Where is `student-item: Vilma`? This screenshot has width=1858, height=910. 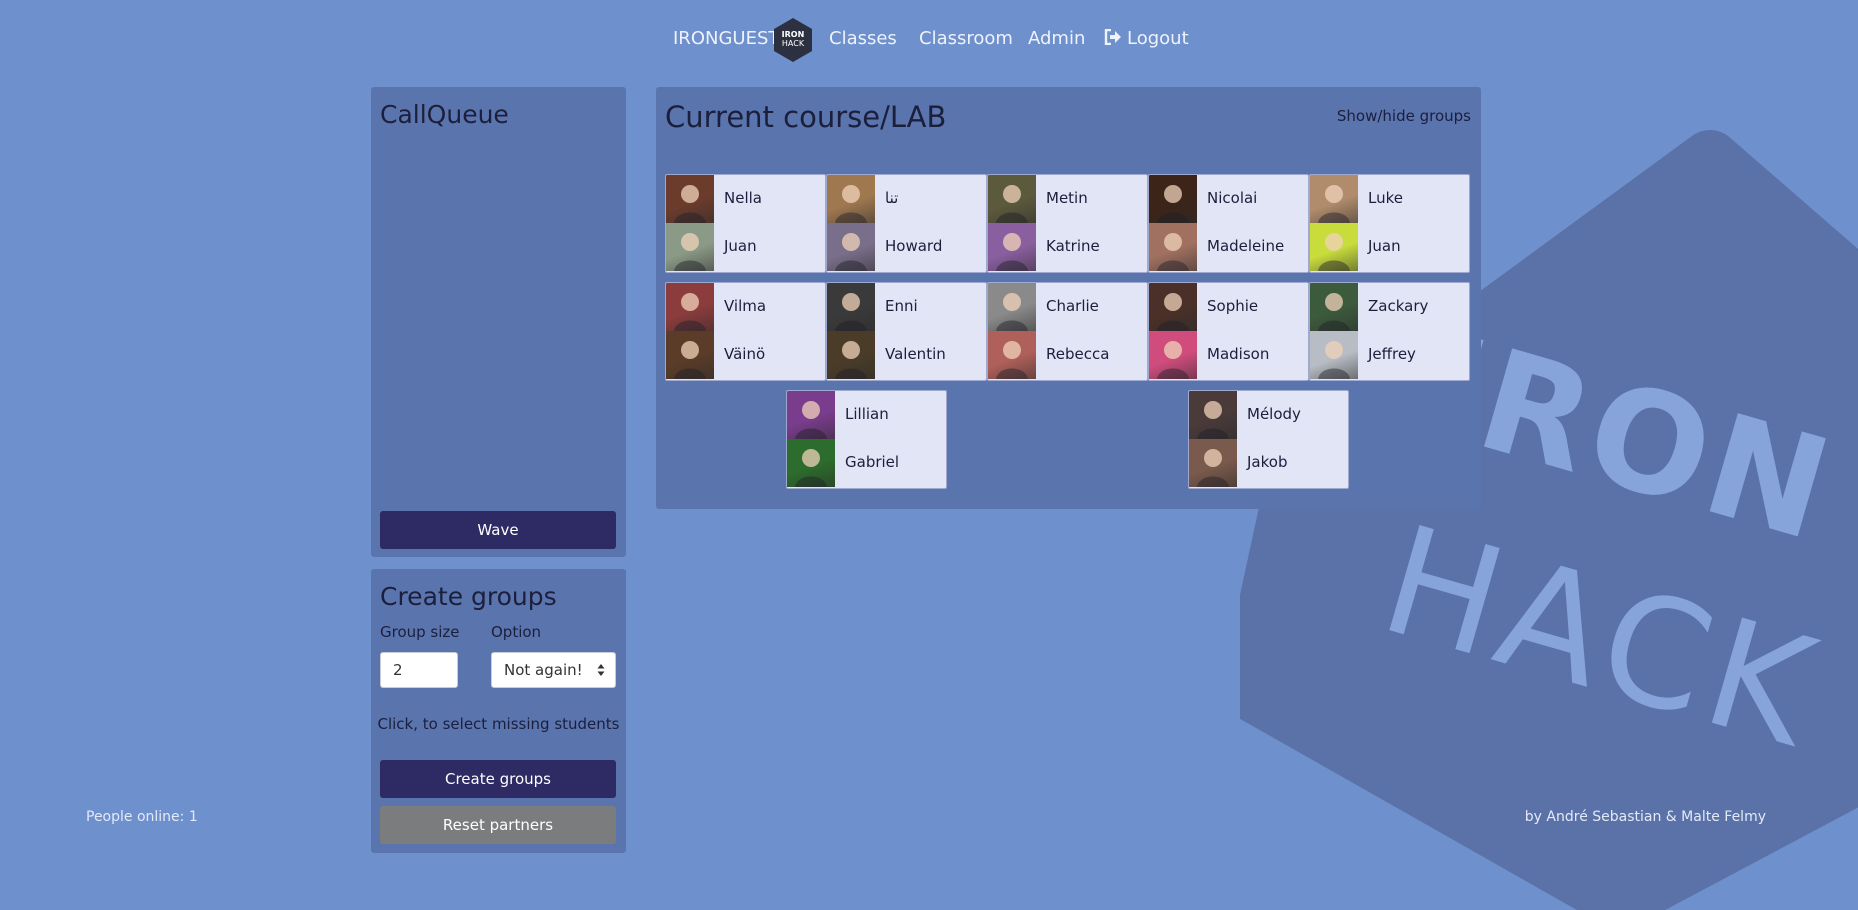 student-item: Vilma is located at coordinates (745, 307).